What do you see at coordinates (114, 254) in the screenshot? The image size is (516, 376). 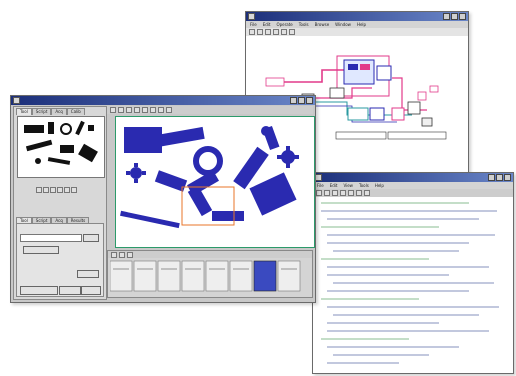 I see `run-script-icon` at bounding box center [114, 254].